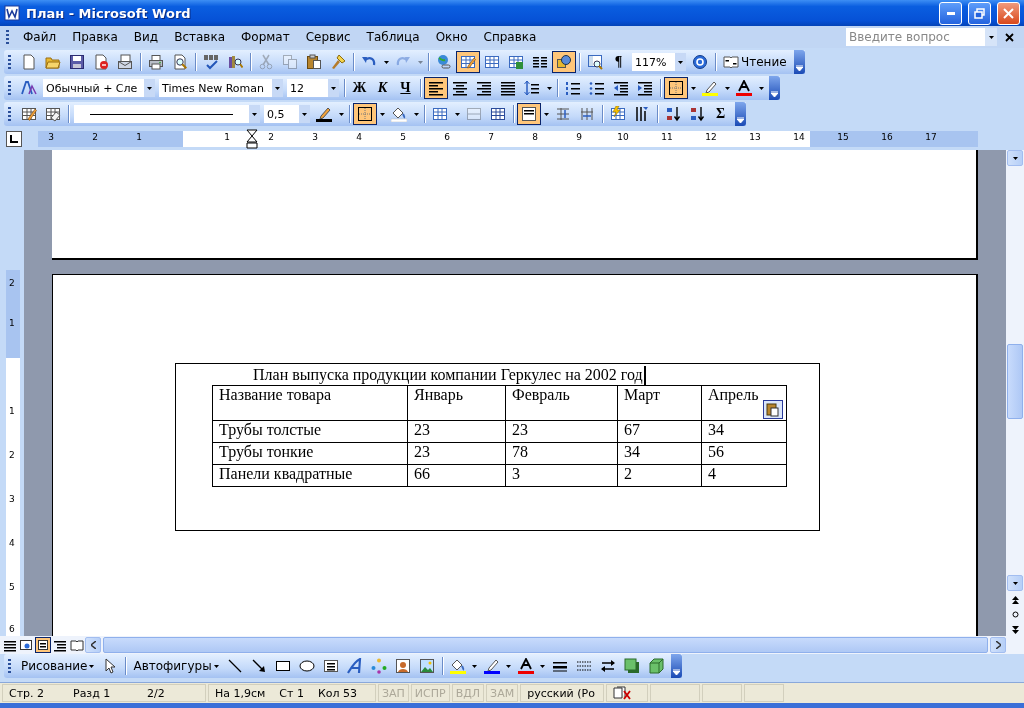  I want to click on column-header: Апрель, so click(744, 403).